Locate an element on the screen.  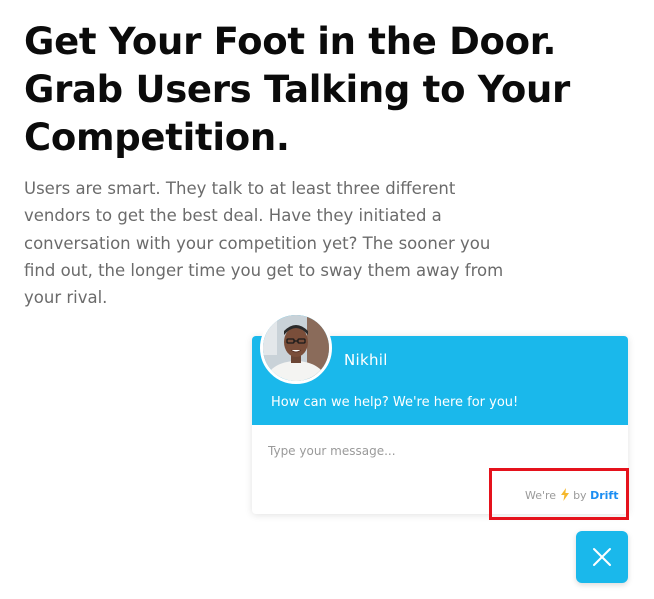
title-line-3: Competition. is located at coordinates (157, 137).